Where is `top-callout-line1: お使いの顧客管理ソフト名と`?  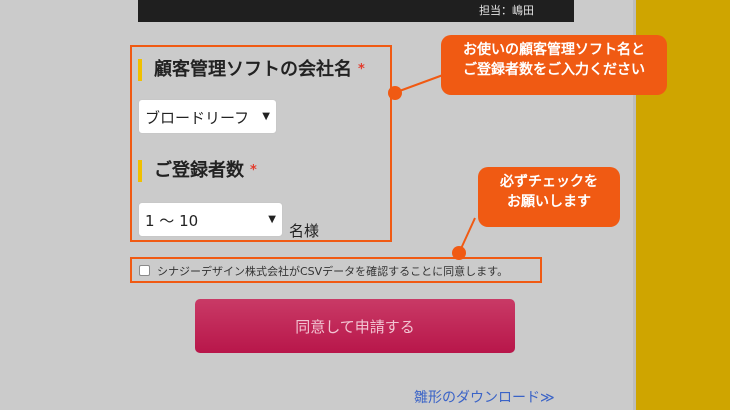
top-callout-line1: お使いの顧客管理ソフト名と is located at coordinates (554, 50).